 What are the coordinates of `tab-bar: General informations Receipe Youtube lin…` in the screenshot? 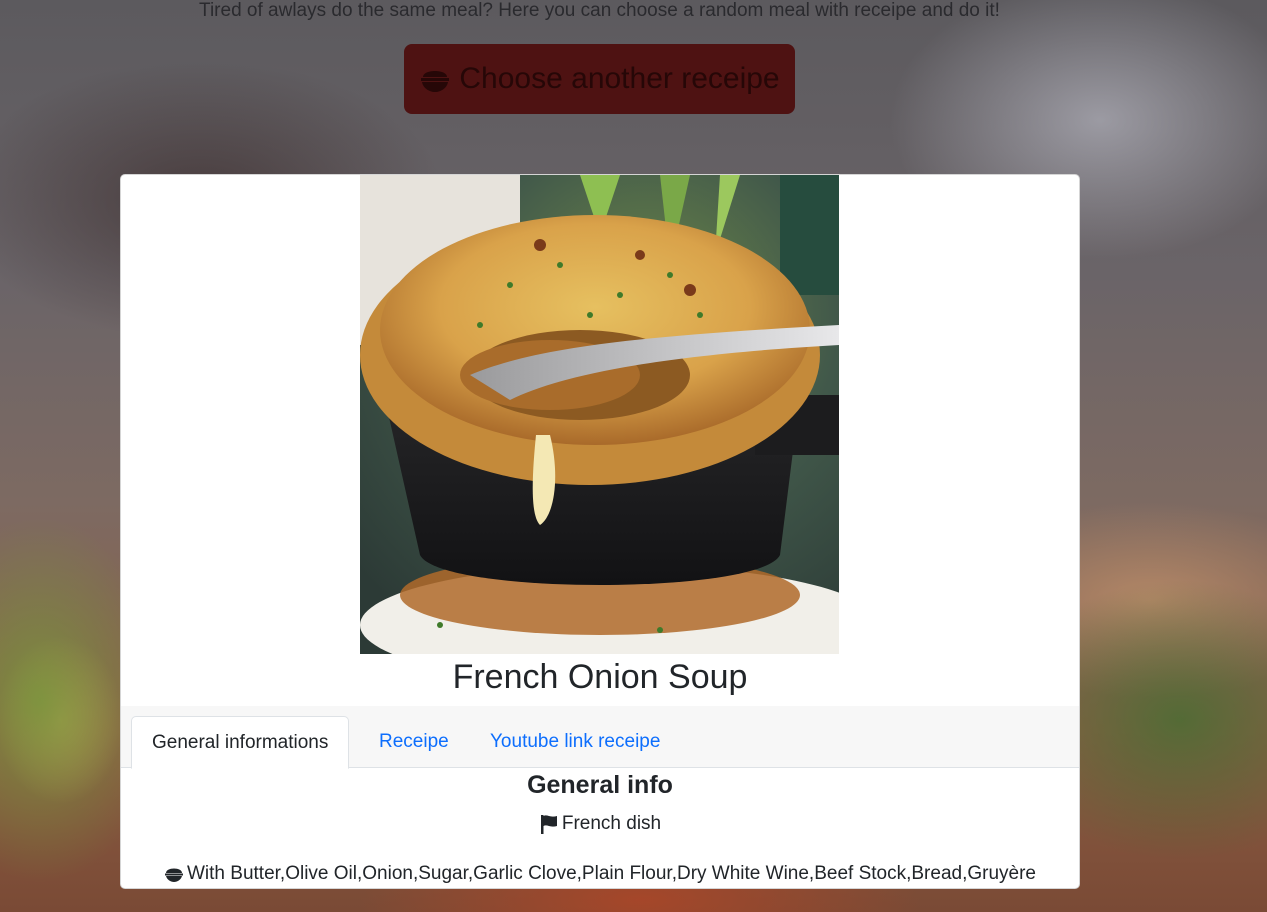 It's located at (600, 737).